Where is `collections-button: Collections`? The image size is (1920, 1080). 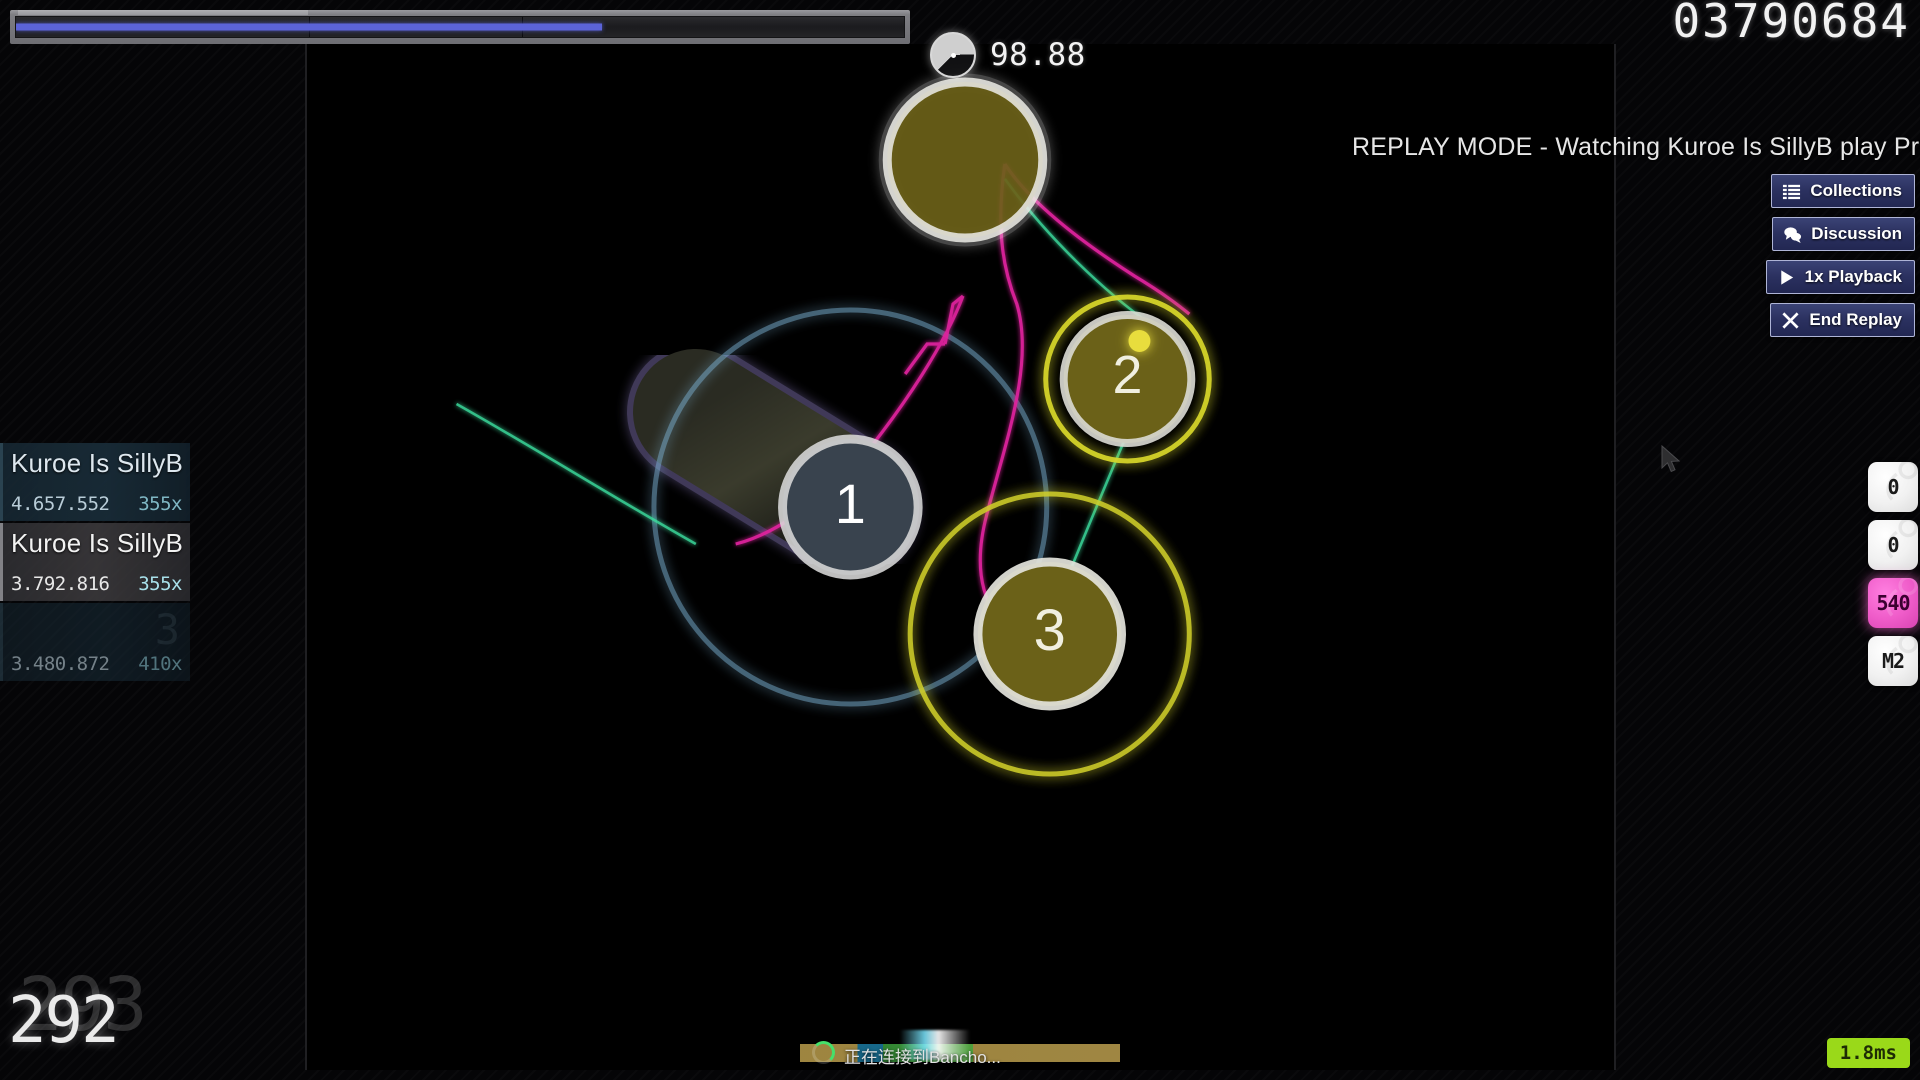 collections-button: Collections is located at coordinates (1843, 191).